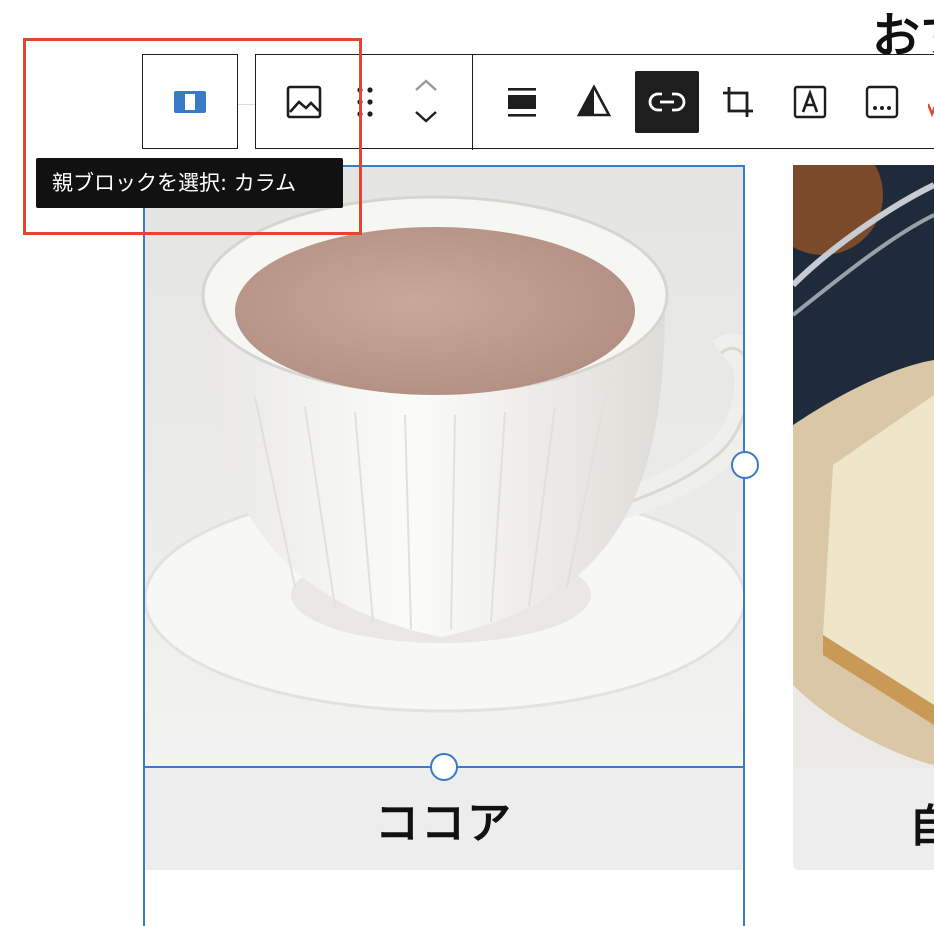  What do you see at coordinates (921, 826) in the screenshot?
I see `caption-text-second: 自` at bounding box center [921, 826].